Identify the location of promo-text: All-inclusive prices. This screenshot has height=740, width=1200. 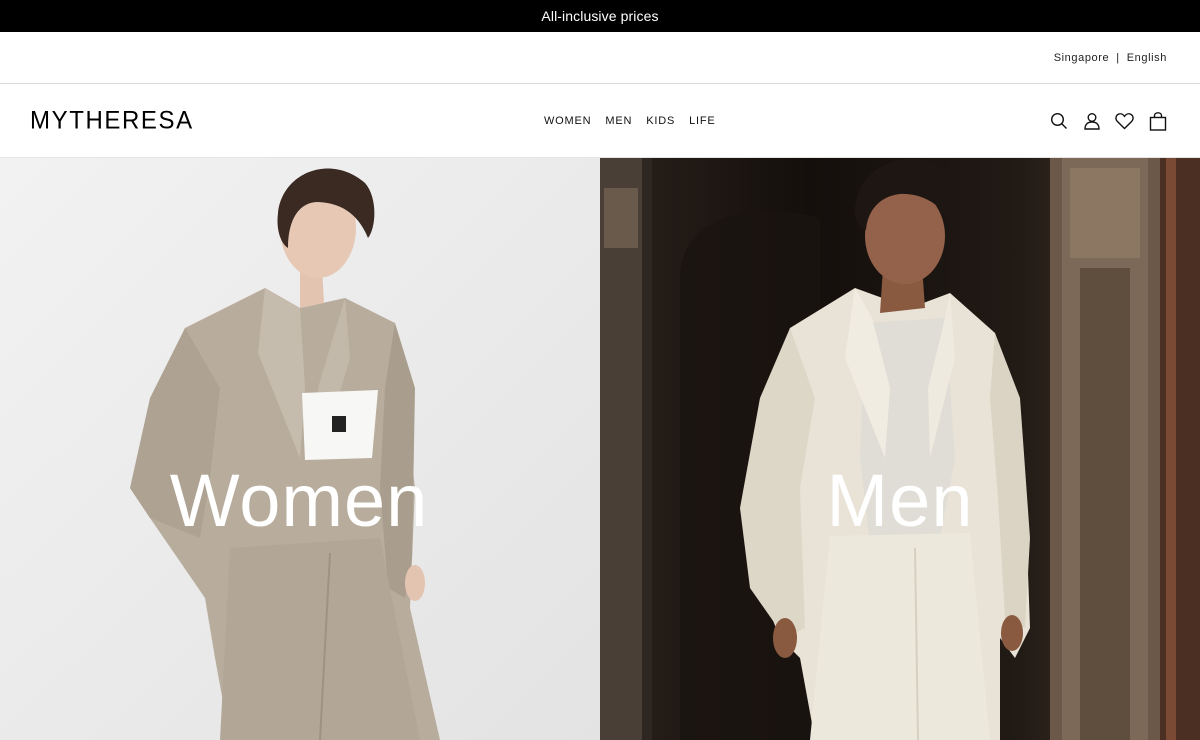
(600, 16).